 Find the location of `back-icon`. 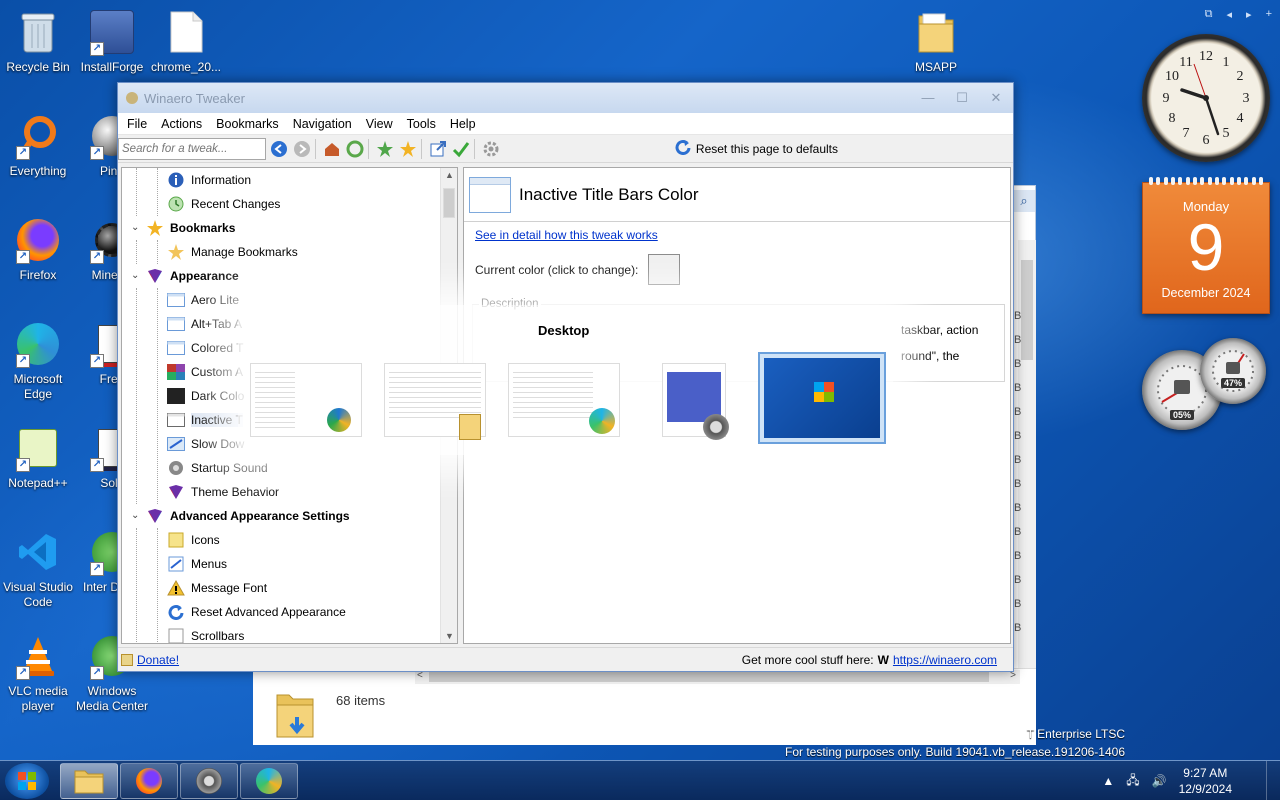

back-icon is located at coordinates (279, 149).